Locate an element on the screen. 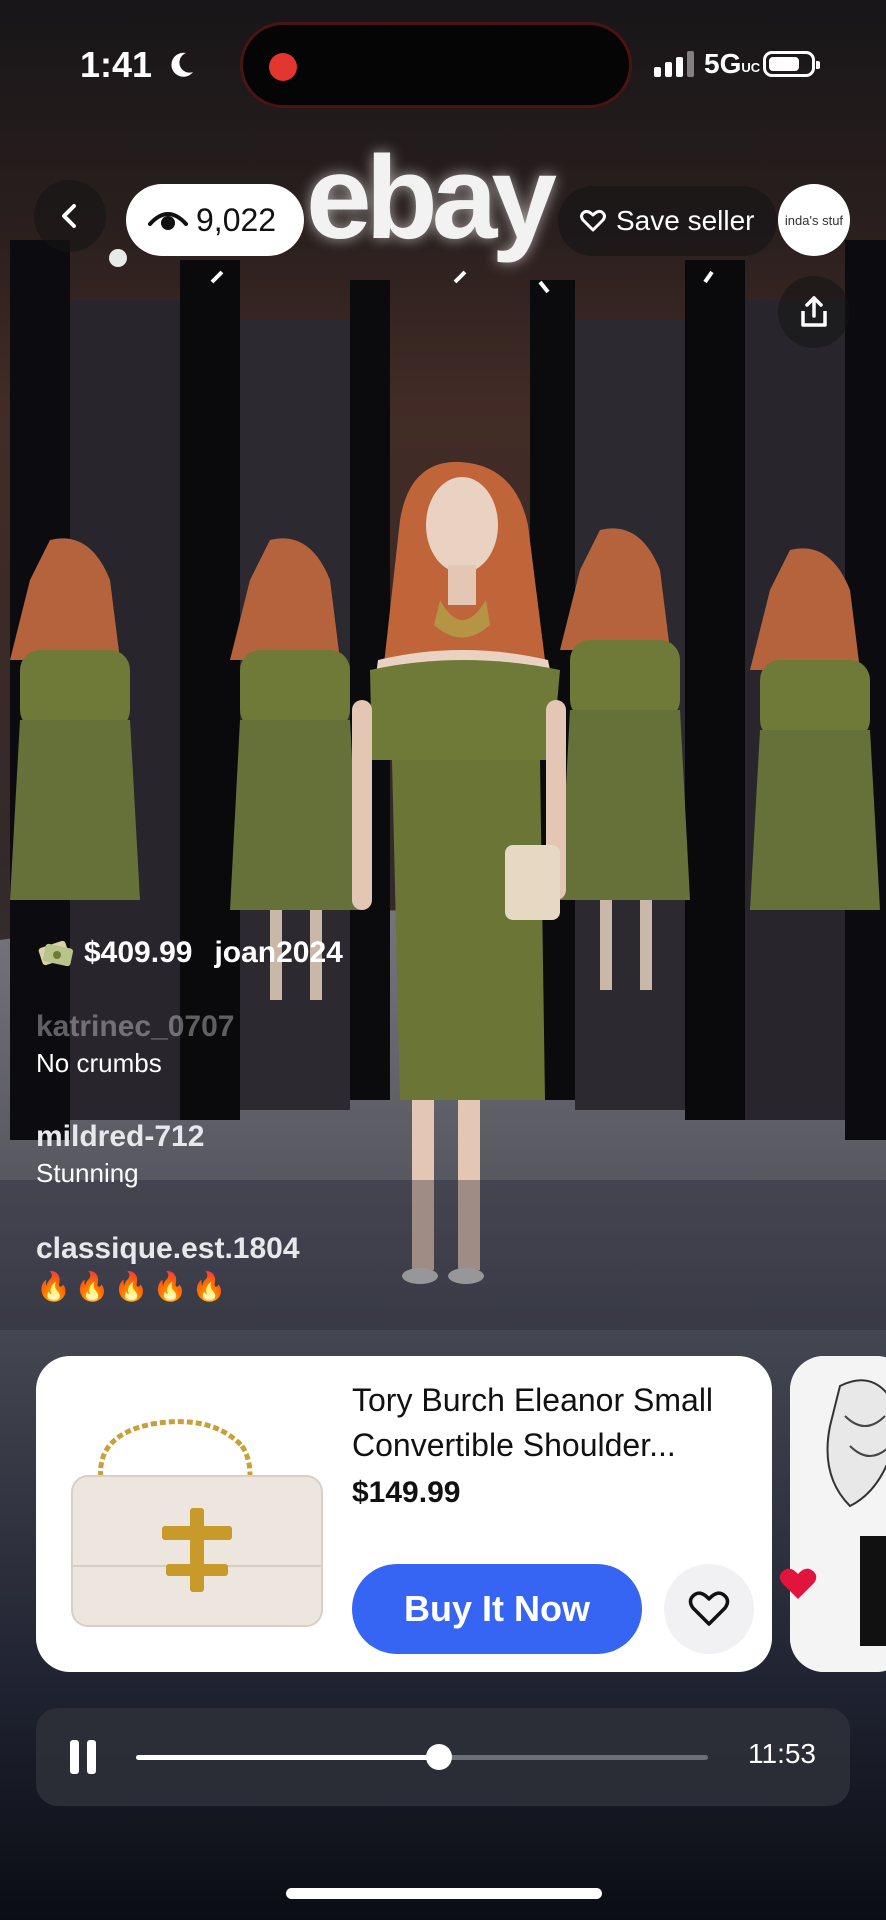  next-product-image is located at coordinates (838, 1514).